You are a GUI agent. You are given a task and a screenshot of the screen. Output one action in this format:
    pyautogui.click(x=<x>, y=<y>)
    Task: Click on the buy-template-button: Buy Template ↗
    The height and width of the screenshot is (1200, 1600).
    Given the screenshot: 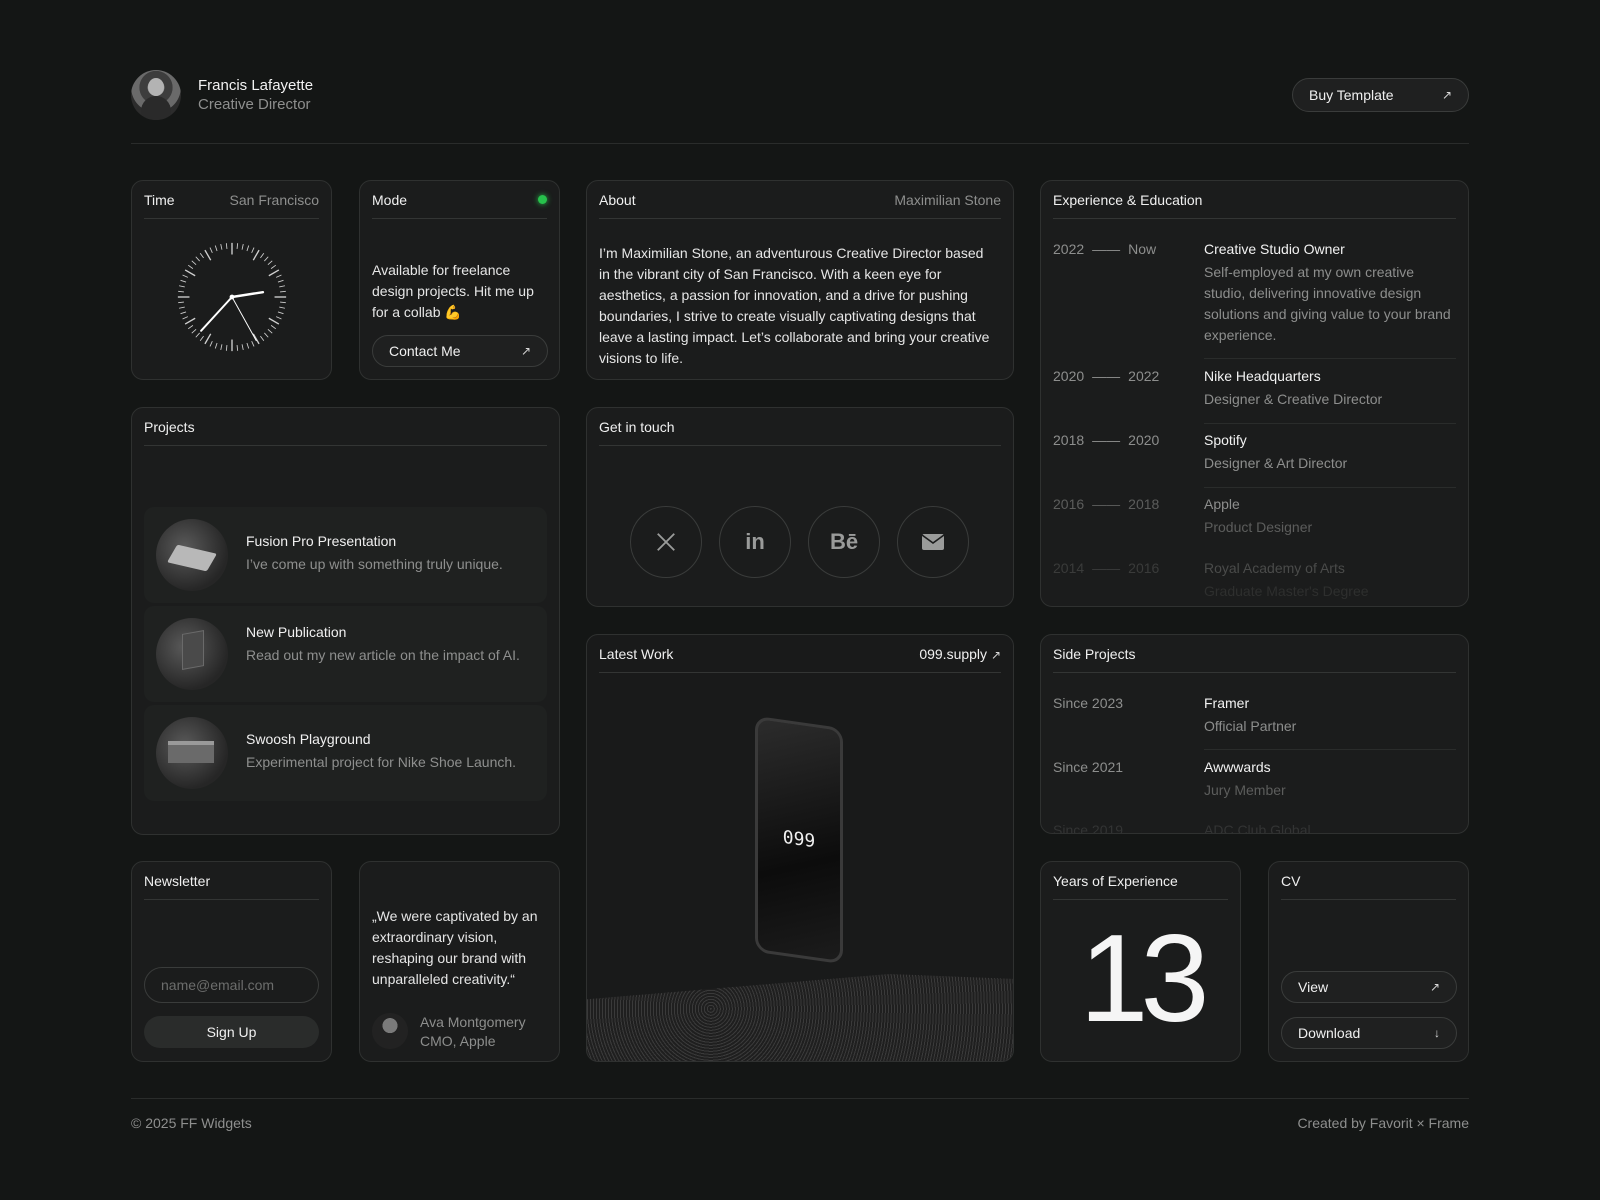 What is the action you would take?
    pyautogui.click(x=1380, y=95)
    